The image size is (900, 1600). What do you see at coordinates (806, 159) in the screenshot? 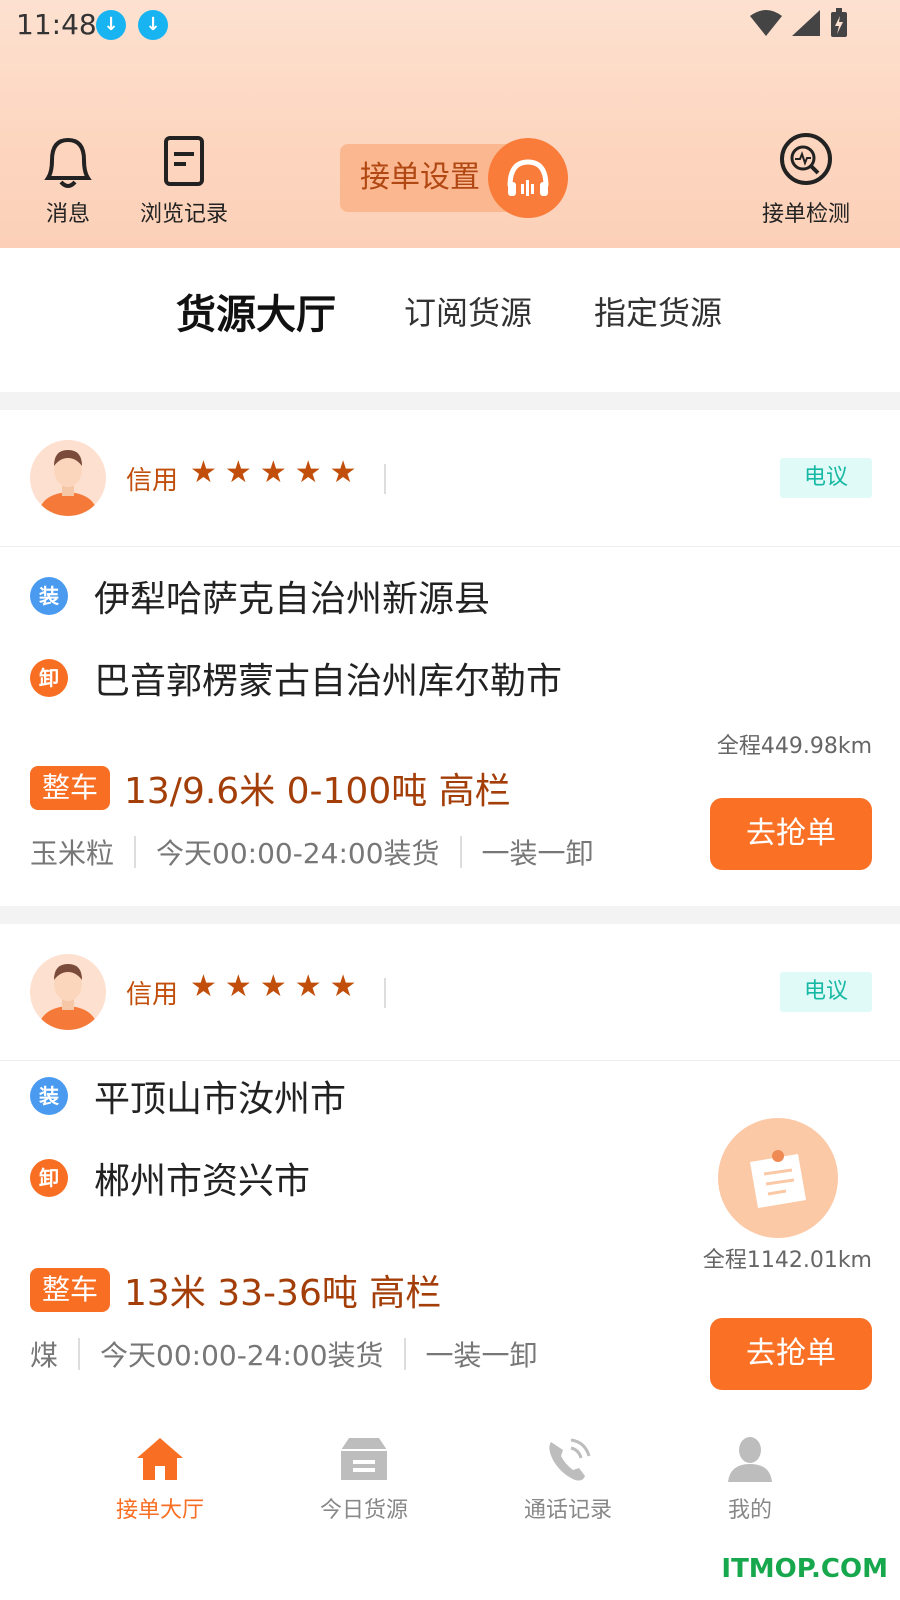
I see `magnifier-chart-icon` at bounding box center [806, 159].